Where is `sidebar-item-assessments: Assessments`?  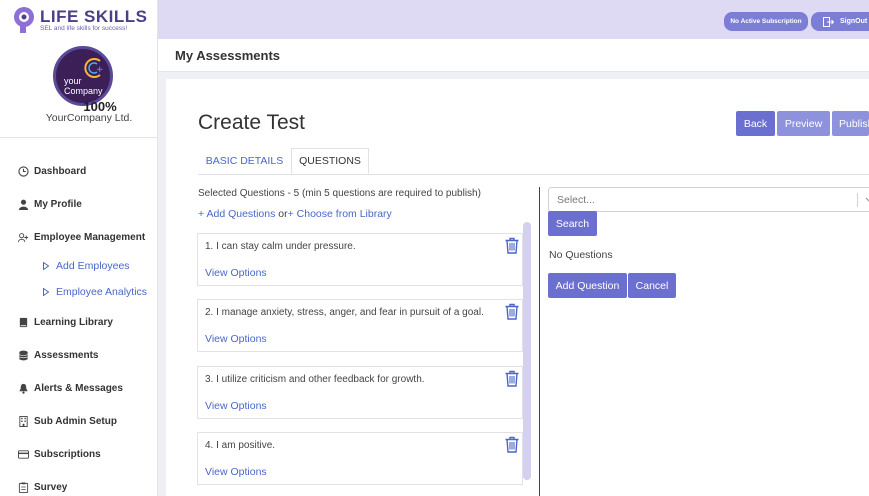
sidebar-item-assessments: Assessments is located at coordinates (58, 355).